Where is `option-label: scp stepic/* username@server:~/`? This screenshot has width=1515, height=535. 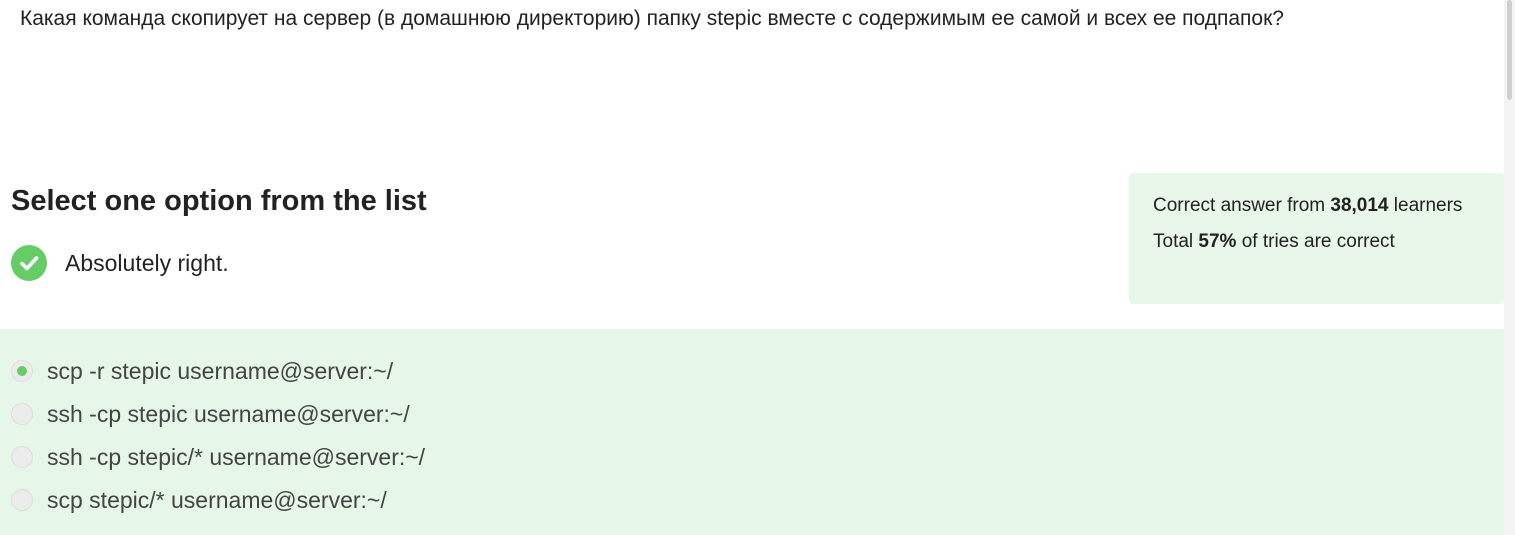 option-label: scp stepic/* username@server:~/ is located at coordinates (217, 499).